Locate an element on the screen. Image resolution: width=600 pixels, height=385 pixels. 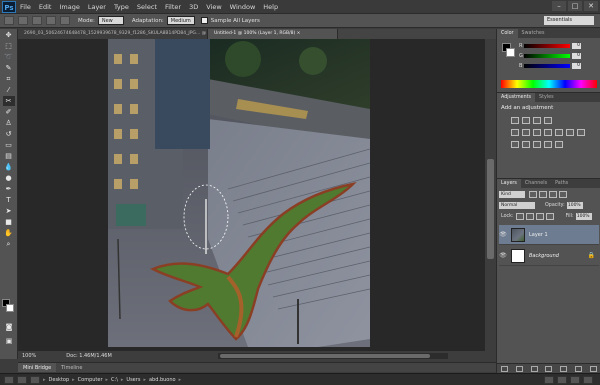
eyedropper-tool-icon: ⁄ is located at coordinates (9, 90).